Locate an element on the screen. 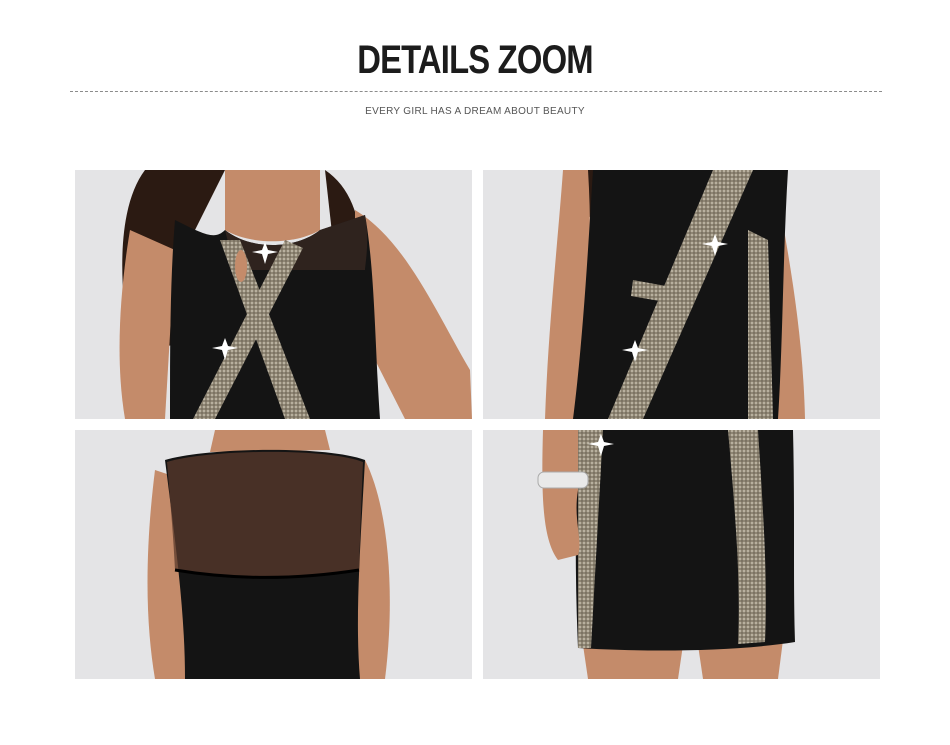 The image size is (950, 745). page-subtitle: EVERY GIRL HAS A DREAM ABOUT BEAUTY is located at coordinates (475, 111).